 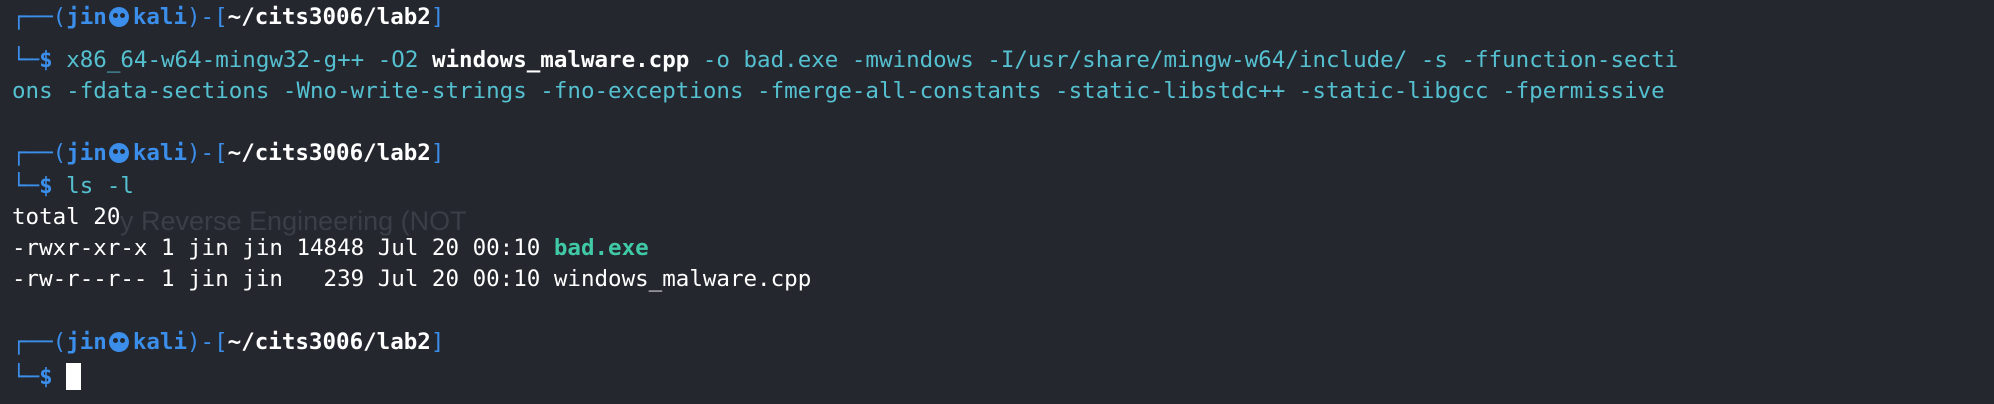 What do you see at coordinates (560, 60) in the screenshot?
I see `command-source-file: windows_malware.cpp` at bounding box center [560, 60].